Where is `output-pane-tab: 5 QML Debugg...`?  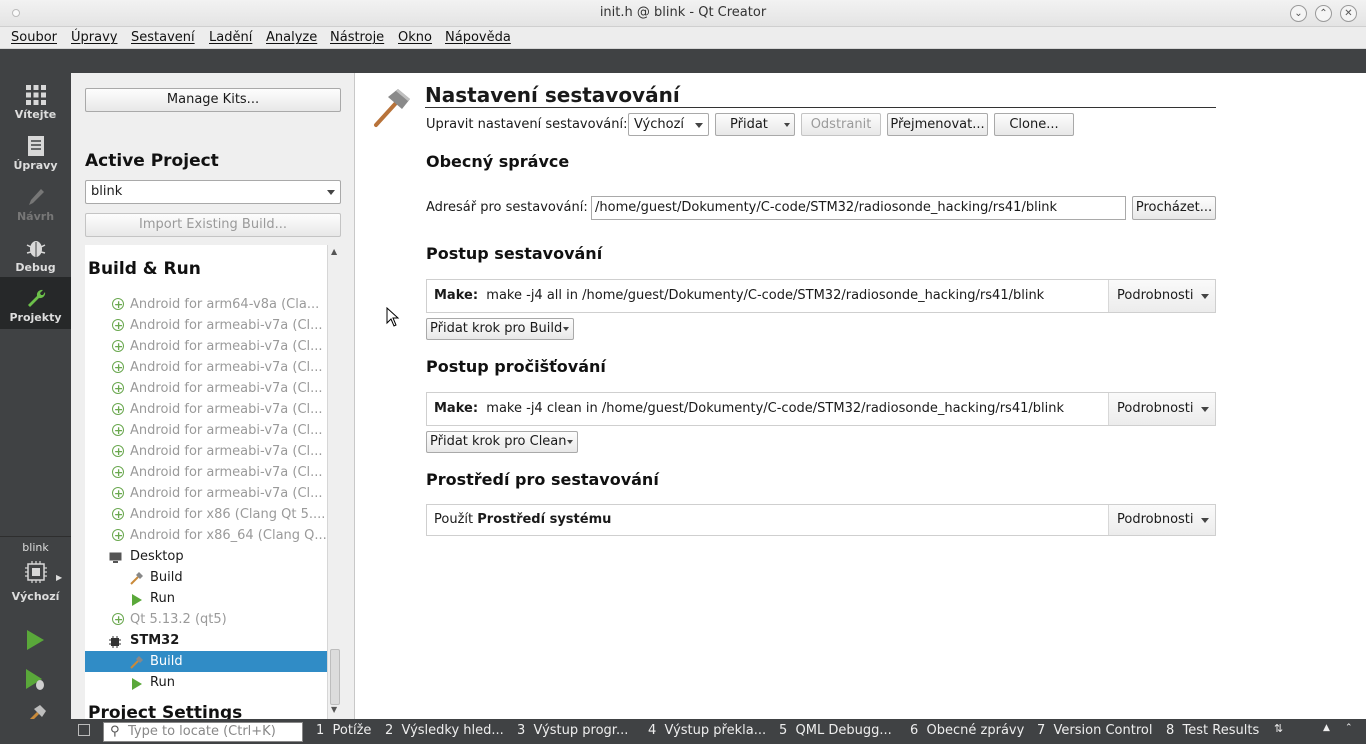 output-pane-tab: 5 QML Debugg... is located at coordinates (835, 730).